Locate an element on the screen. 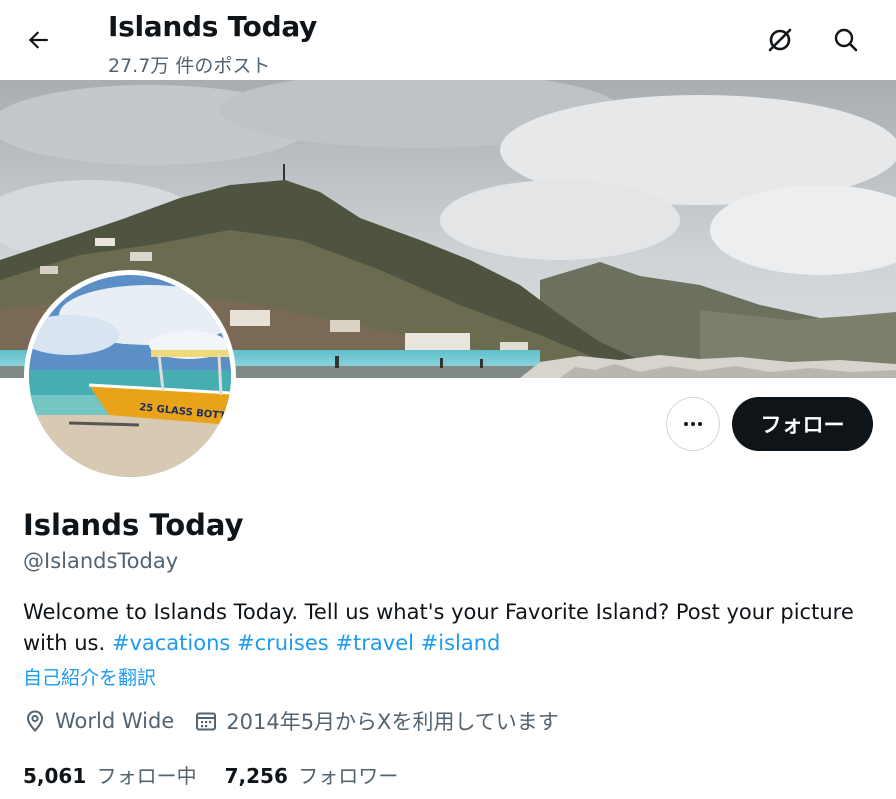 Image resolution: width=896 pixels, height=799 pixels. search-button is located at coordinates (846, 40).